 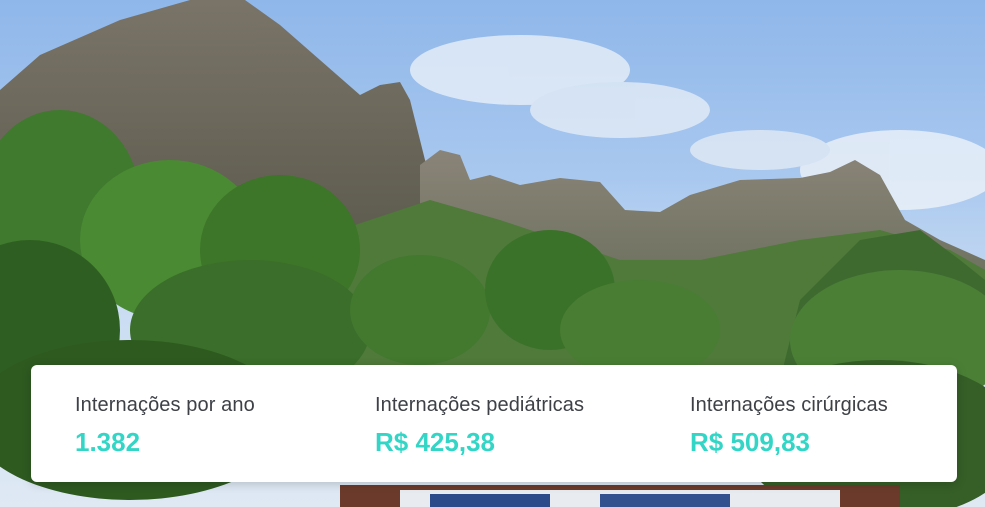 I want to click on stat-admissions-per-year: Internações por ano 1.382, so click(x=165, y=425).